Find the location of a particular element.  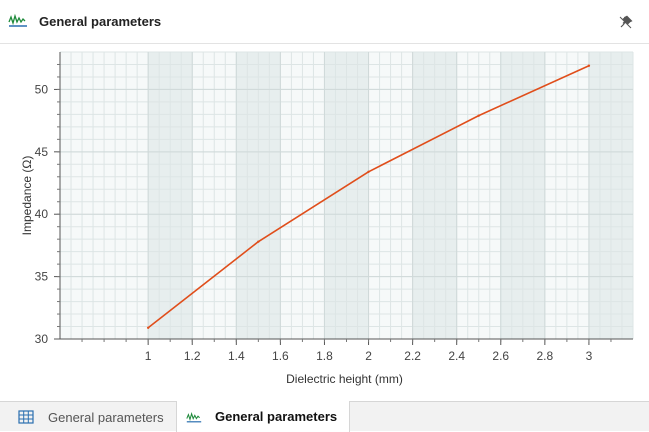

x-tick-label: 3 is located at coordinates (589, 356).